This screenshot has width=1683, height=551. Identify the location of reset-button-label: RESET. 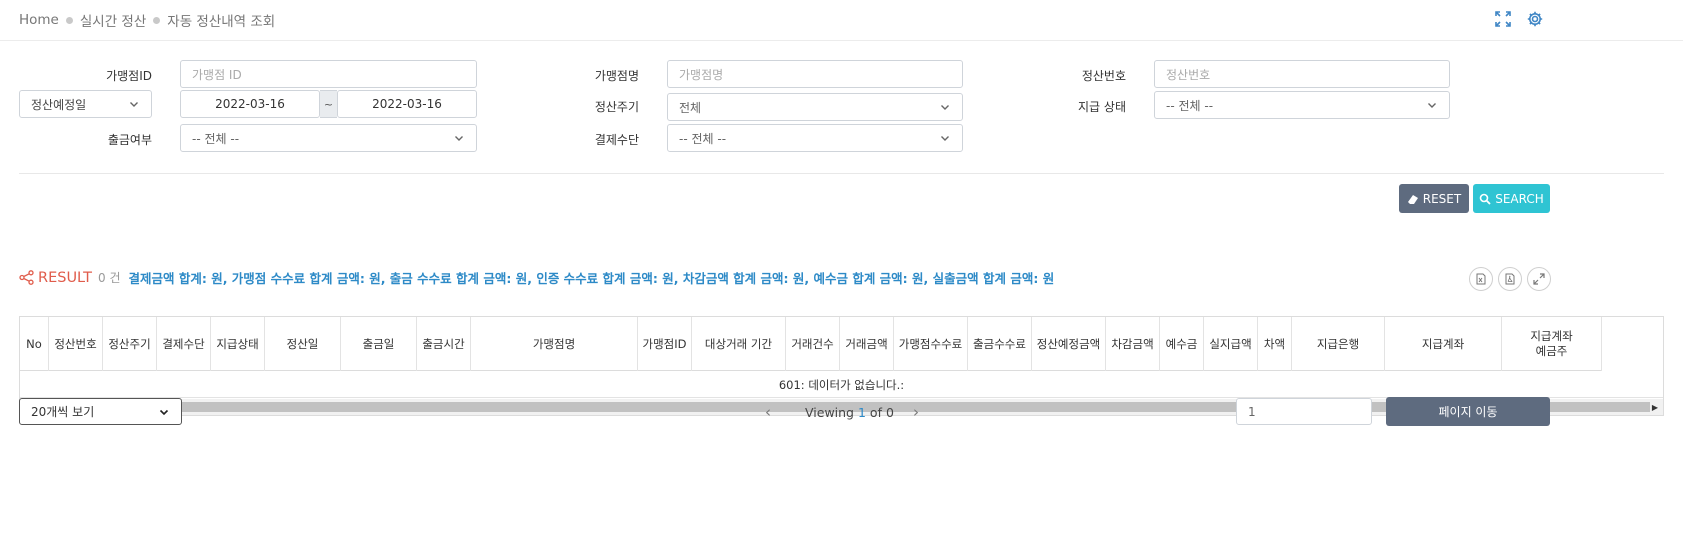
(1442, 198).